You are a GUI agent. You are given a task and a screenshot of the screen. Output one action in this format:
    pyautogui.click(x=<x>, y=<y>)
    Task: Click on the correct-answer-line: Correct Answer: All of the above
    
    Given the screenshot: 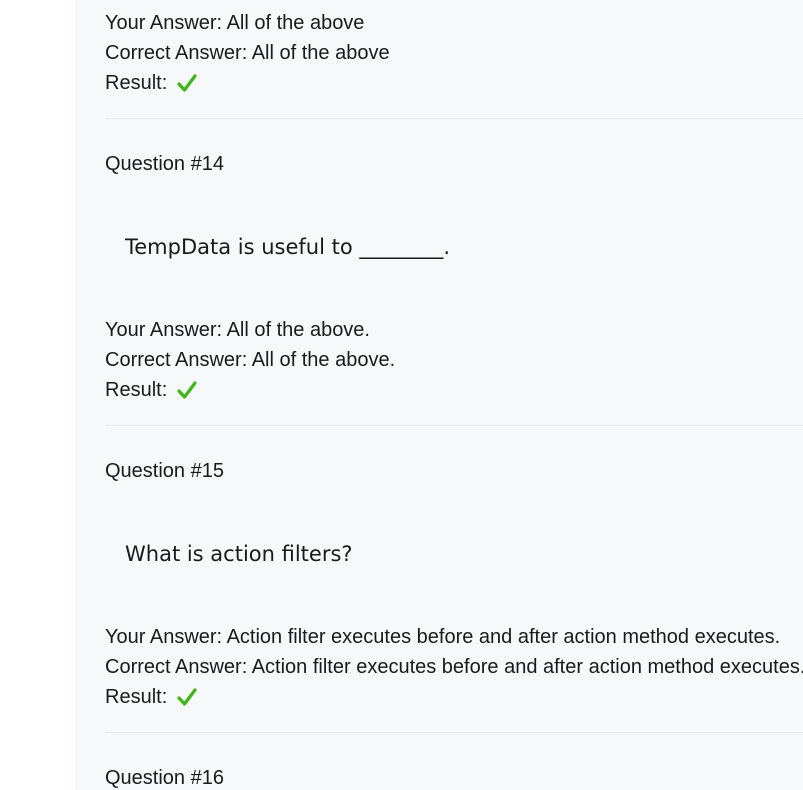 What is the action you would take?
    pyautogui.click(x=247, y=53)
    